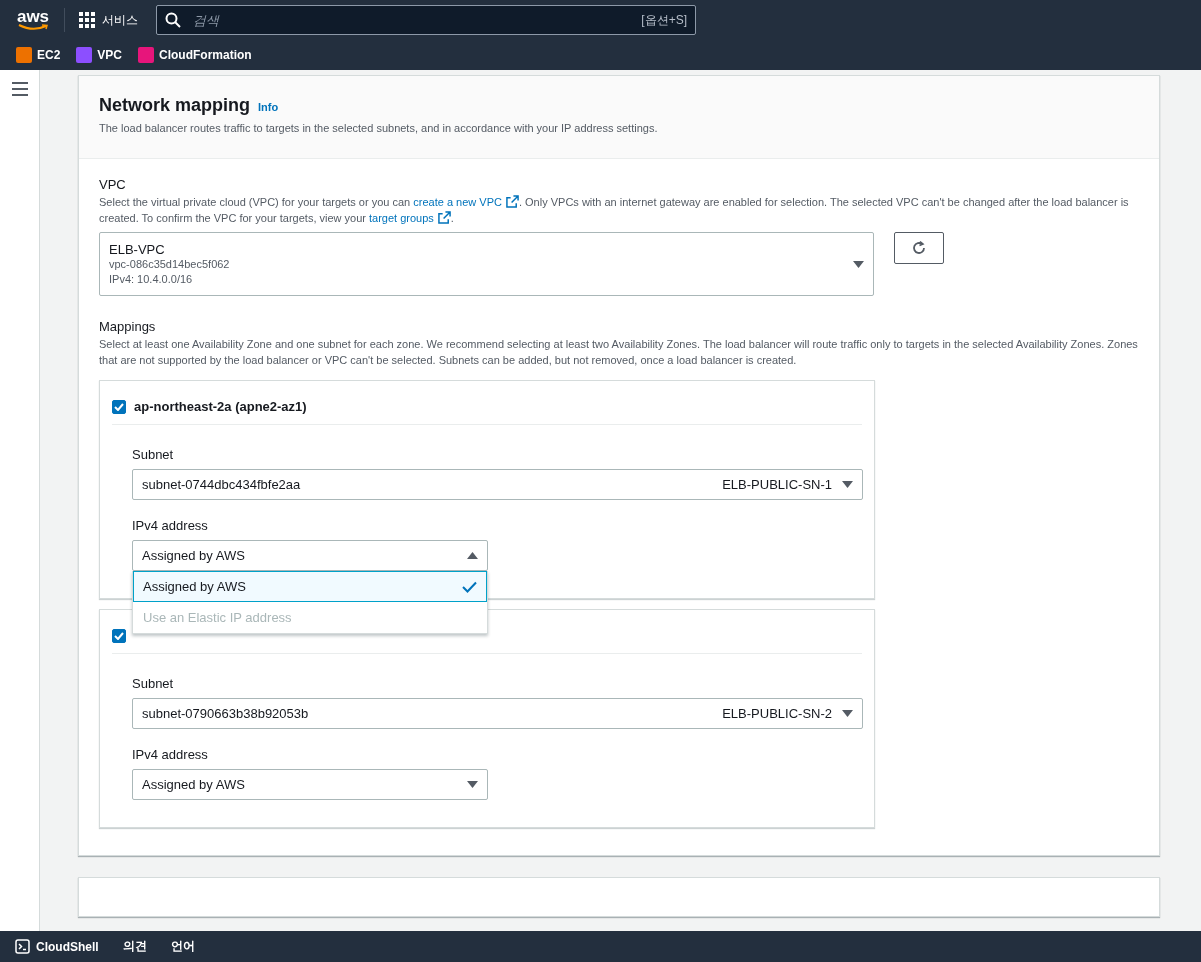  What do you see at coordinates (466, 202) in the screenshot?
I see `help-link: create a new VPC` at bounding box center [466, 202].